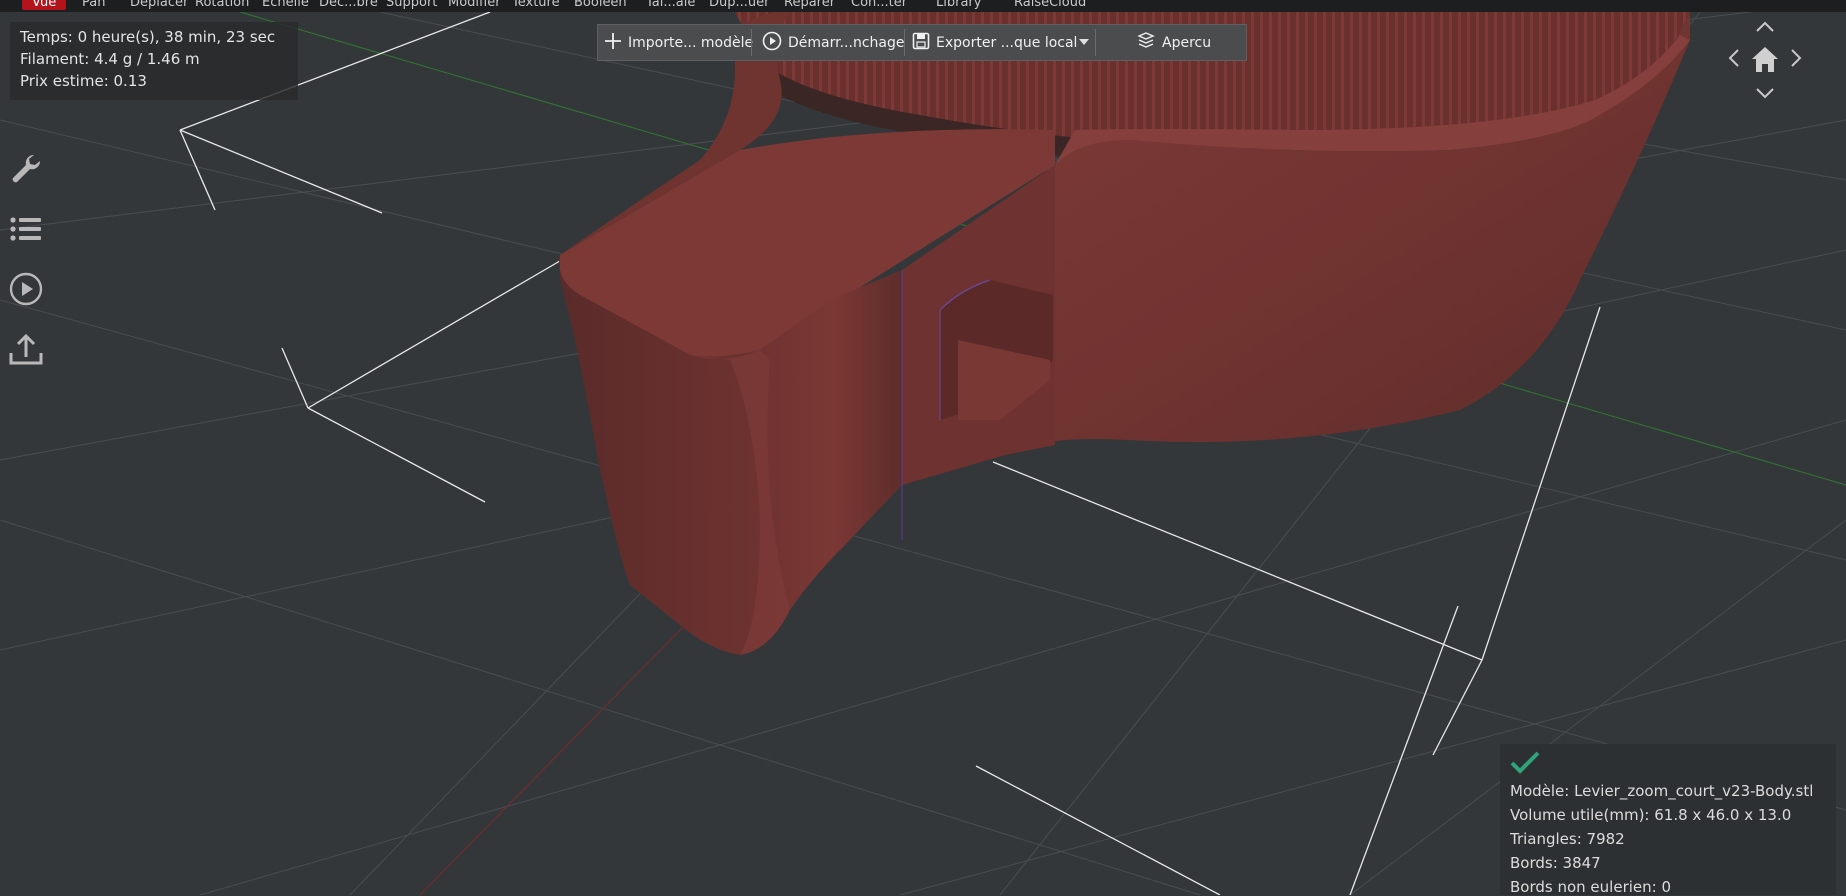  I want to click on import-model-label: Importe... modèle, so click(691, 42).